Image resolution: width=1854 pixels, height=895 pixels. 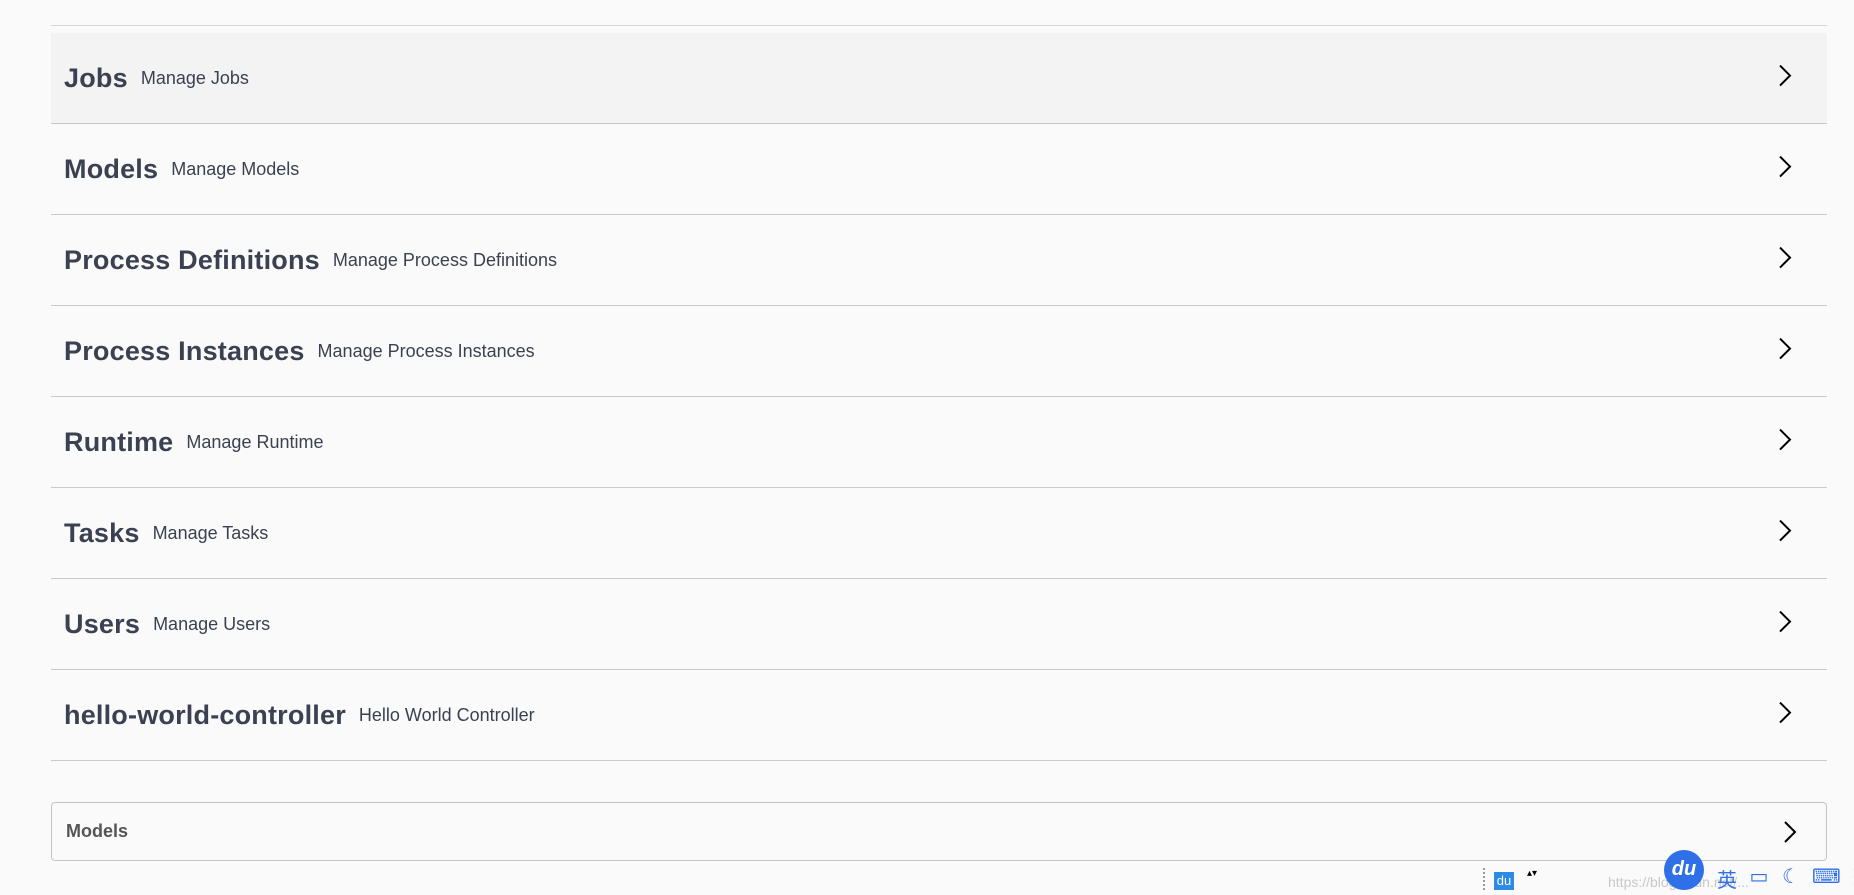 What do you see at coordinates (102, 532) in the screenshot?
I see `tag-name: Tasks` at bounding box center [102, 532].